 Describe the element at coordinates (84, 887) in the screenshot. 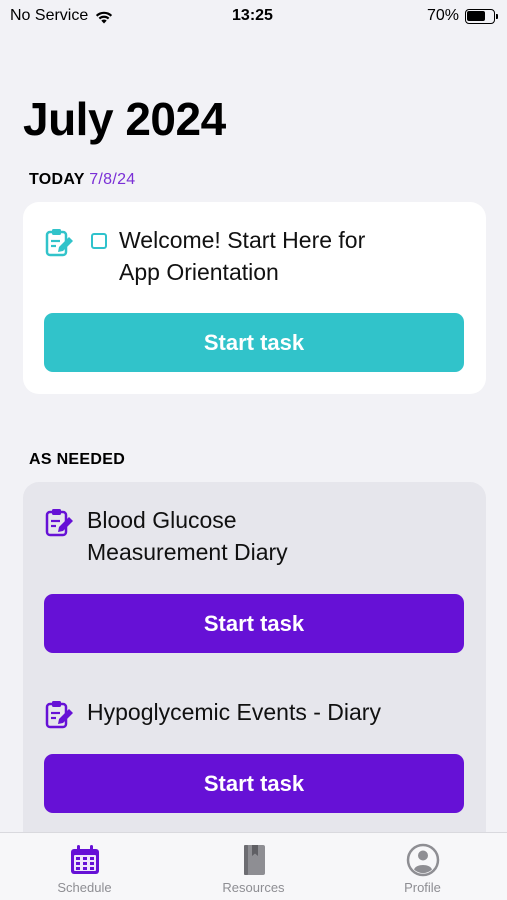

I see `tab-label: Schedule` at that location.